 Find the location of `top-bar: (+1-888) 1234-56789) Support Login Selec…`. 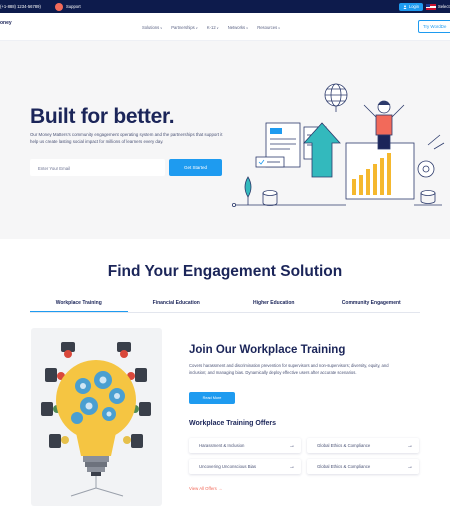

top-bar: (+1-888) 1234-56789) Support Login Selec… is located at coordinates (225, 6).